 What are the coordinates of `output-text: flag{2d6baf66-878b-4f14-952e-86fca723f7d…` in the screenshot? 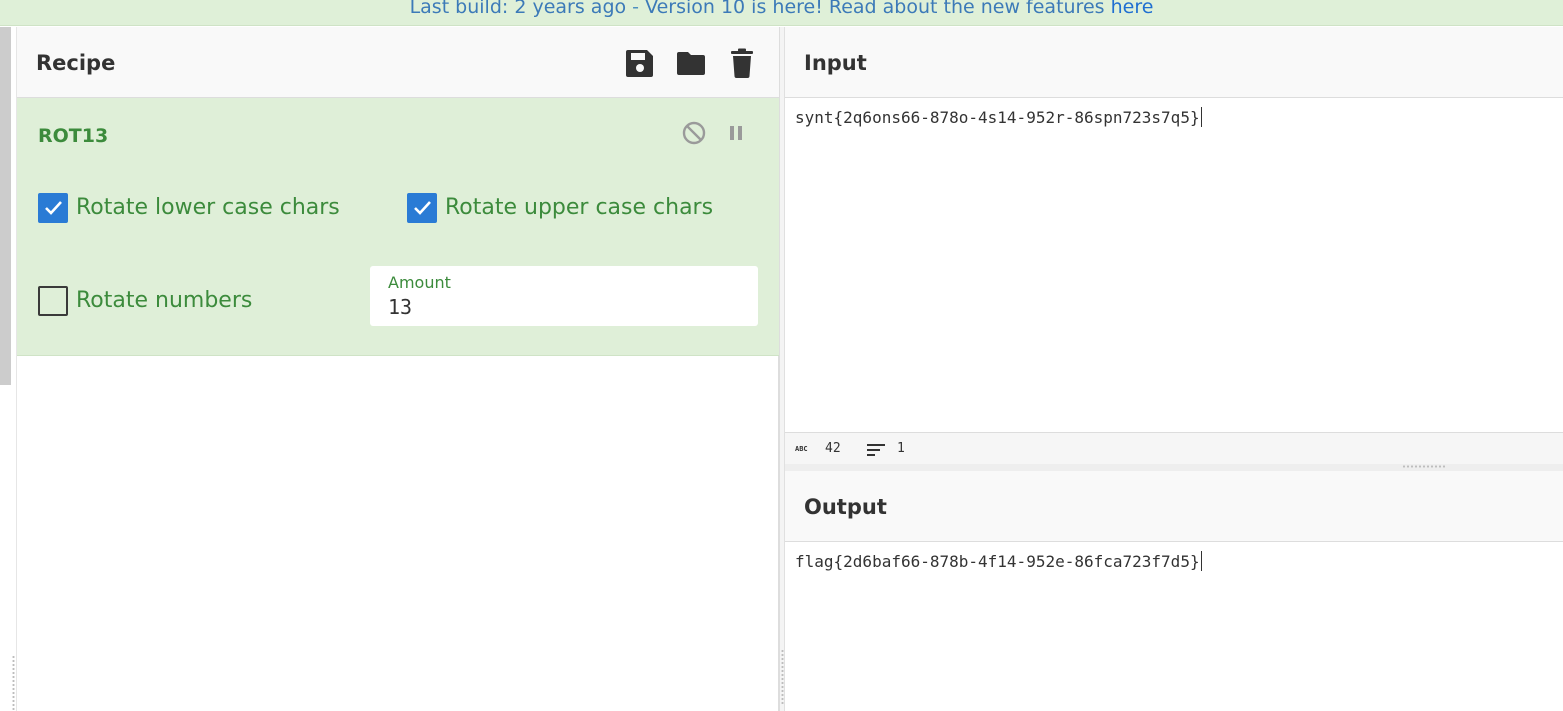 It's located at (997, 561).